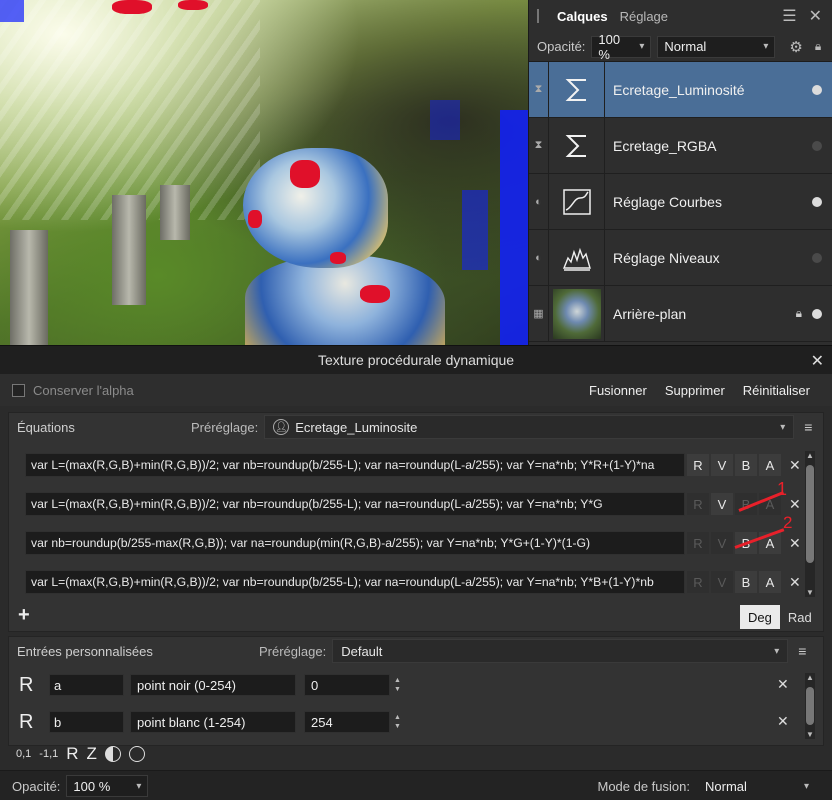  Describe the element at coordinates (539, 313) in the screenshot. I see `checker-indicator-icon: ▦` at that location.